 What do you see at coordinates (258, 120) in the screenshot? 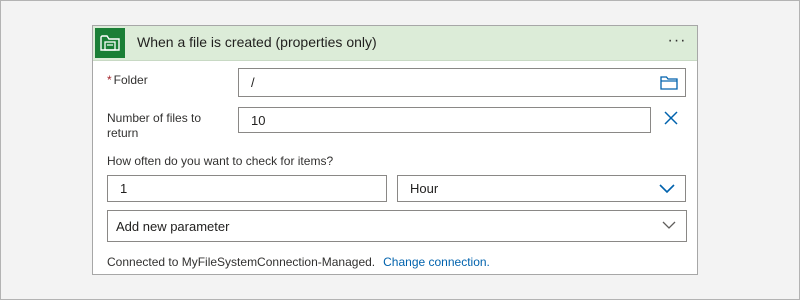
I see `num-files-value: 10` at bounding box center [258, 120].